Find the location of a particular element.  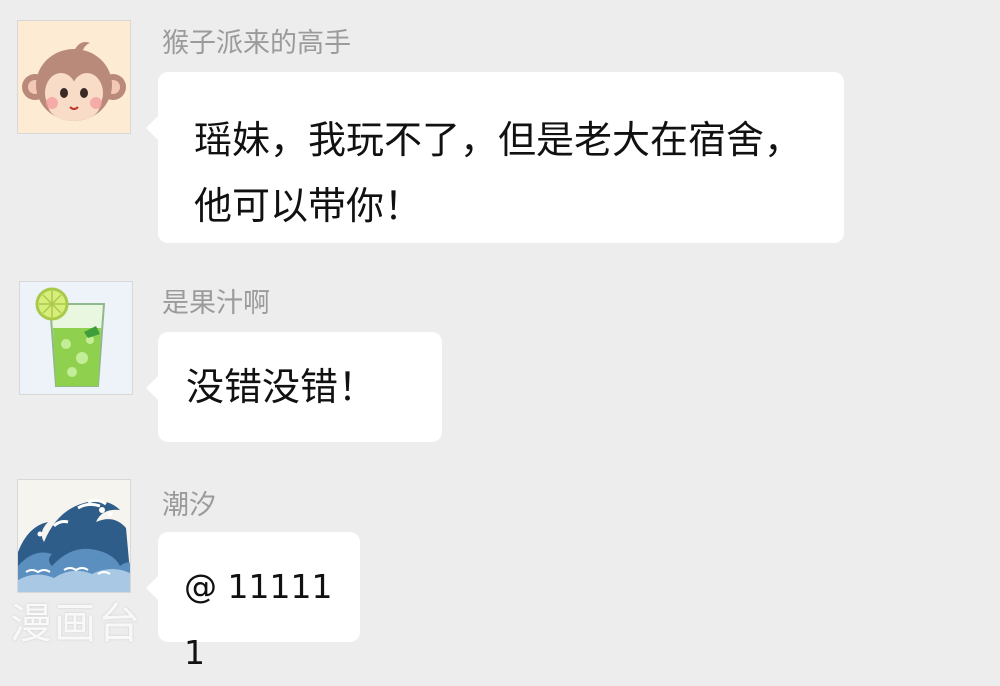

watermark-logo: 漫画台 is located at coordinates (76, 623).